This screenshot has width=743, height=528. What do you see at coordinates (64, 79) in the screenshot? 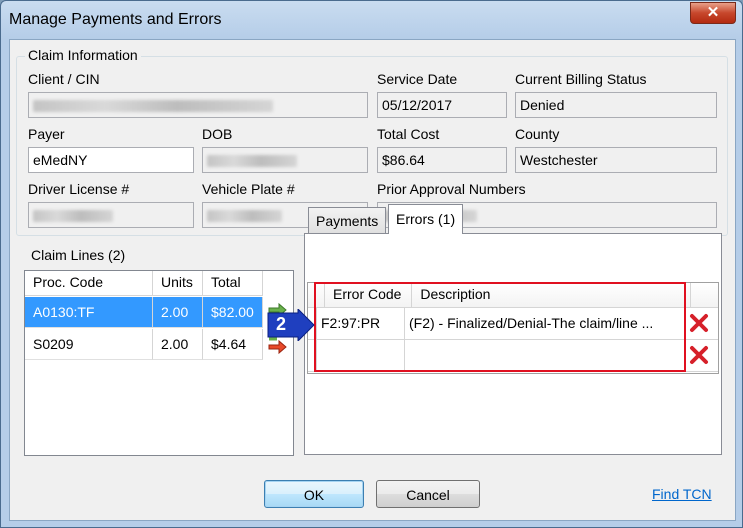
I see `client-cin-label: Client / CIN` at bounding box center [64, 79].